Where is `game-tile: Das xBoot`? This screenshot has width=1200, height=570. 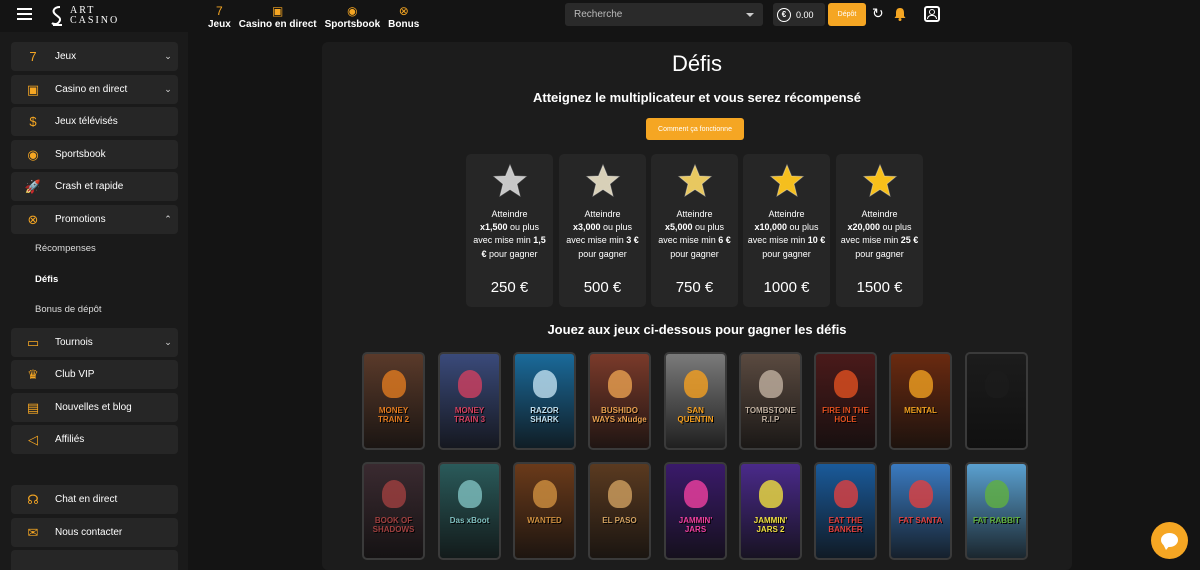 game-tile: Das xBoot is located at coordinates (469, 511).